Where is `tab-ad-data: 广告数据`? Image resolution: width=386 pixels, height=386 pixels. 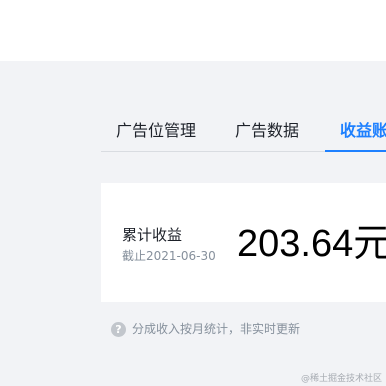 tab-ad-data: 广告数据 is located at coordinates (267, 131).